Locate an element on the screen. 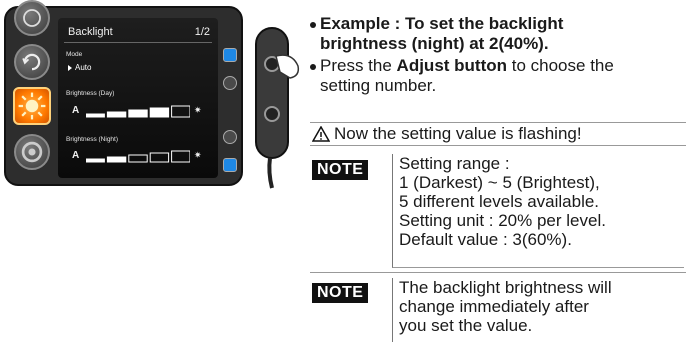  note-line: Setting range : is located at coordinates (454, 163).